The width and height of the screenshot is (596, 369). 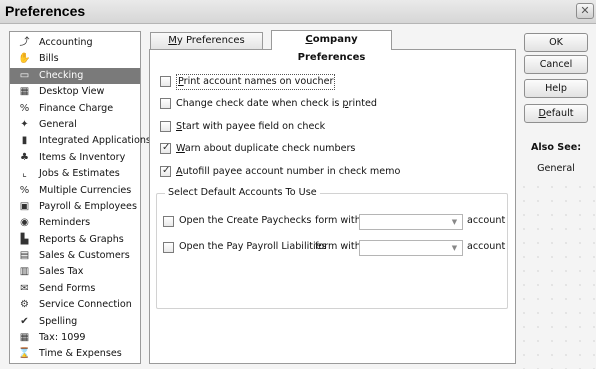 I want to click on sidebar-item-label: Time & Expenses, so click(x=80, y=354).